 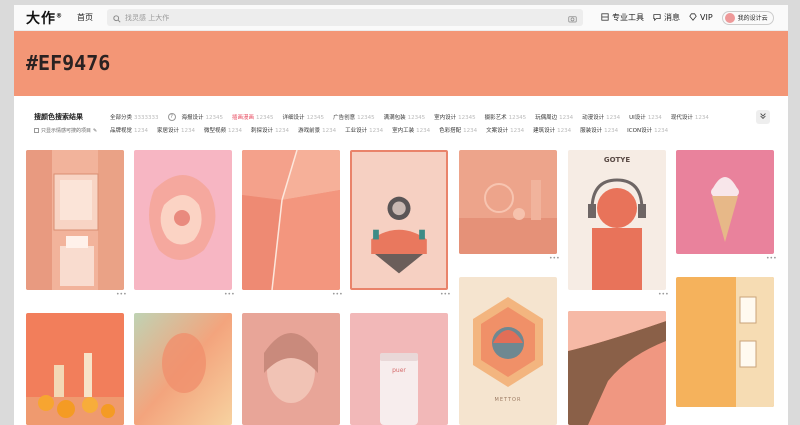 I want to click on camera-icon, so click(x=572, y=17).